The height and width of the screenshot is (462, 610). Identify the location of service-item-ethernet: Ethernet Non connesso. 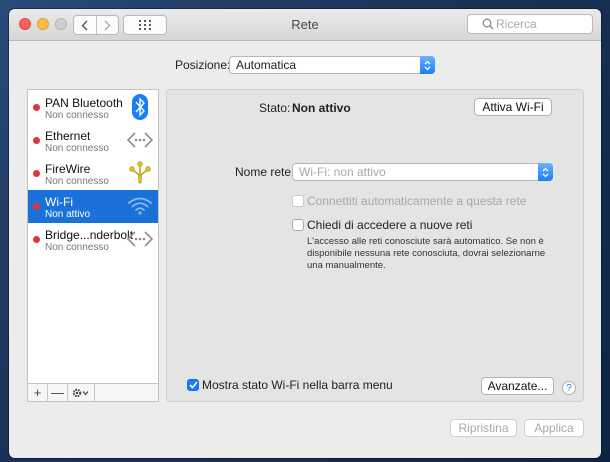
(93, 140).